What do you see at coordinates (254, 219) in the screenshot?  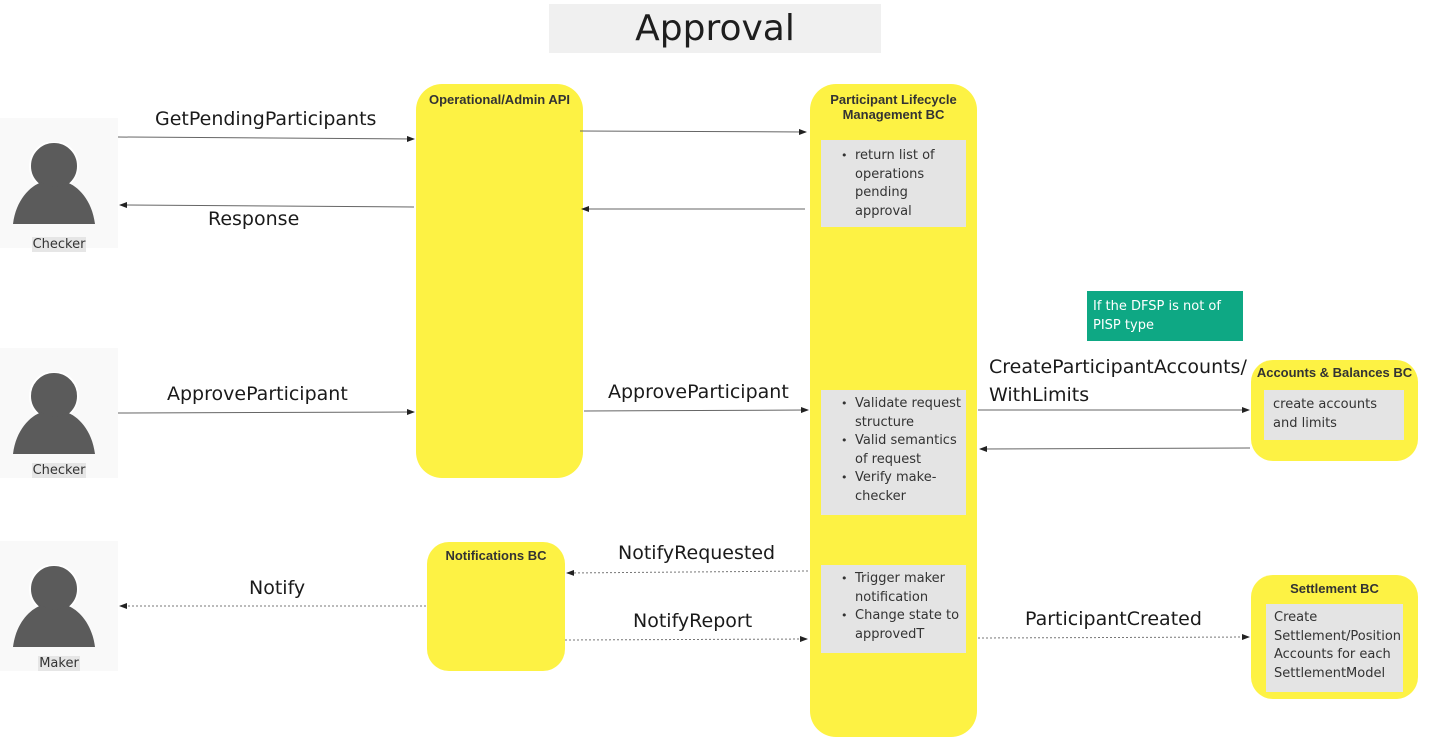 I see `label-response: Response` at bounding box center [254, 219].